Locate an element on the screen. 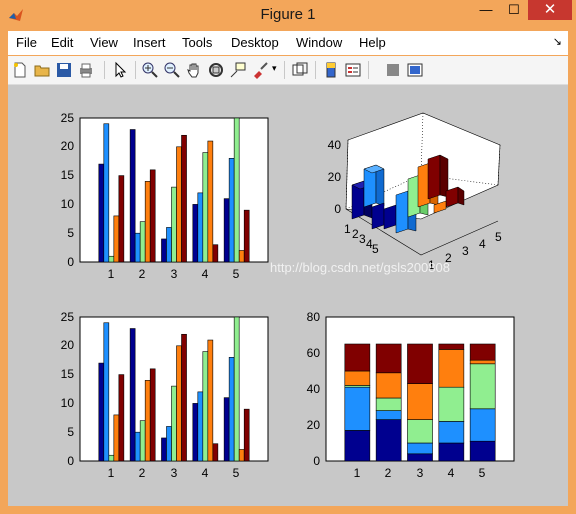  zoom-in-icon is located at coordinates (150, 70).